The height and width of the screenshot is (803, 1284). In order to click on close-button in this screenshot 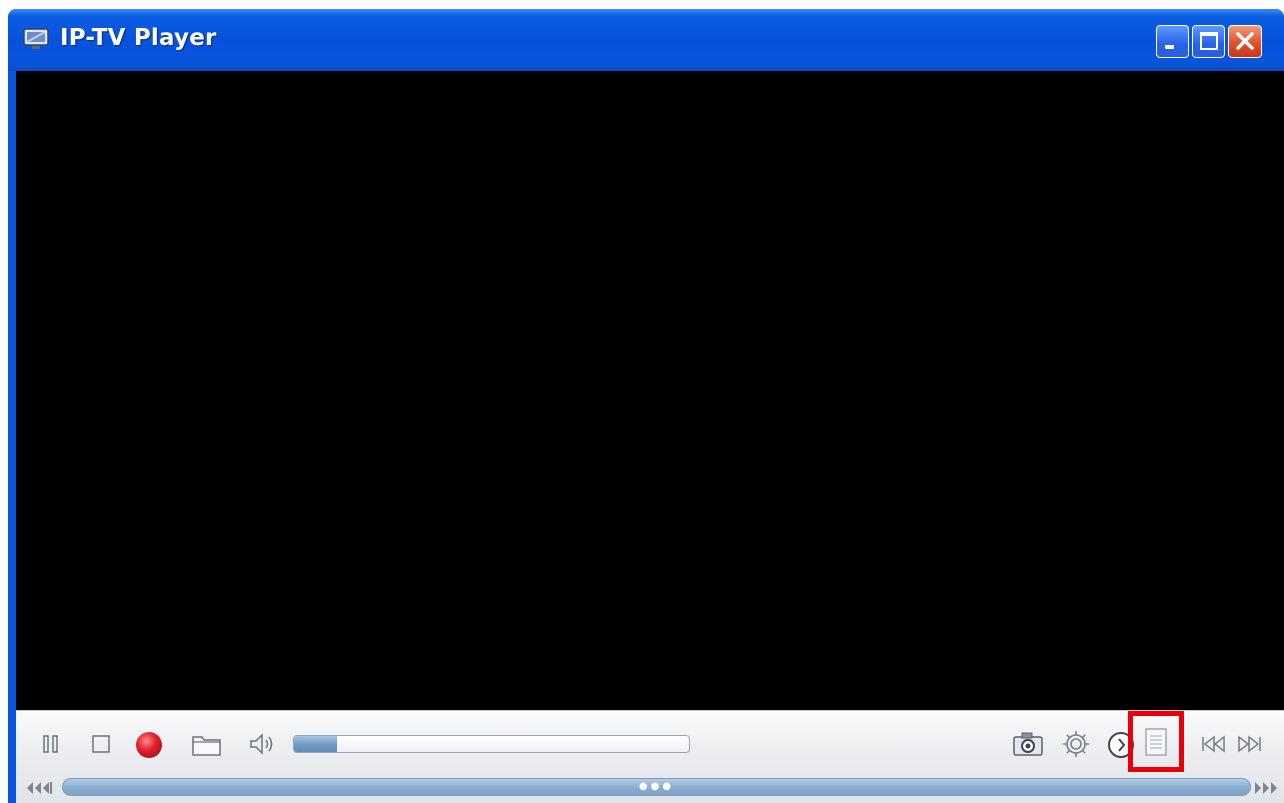, I will do `click(1245, 41)`.